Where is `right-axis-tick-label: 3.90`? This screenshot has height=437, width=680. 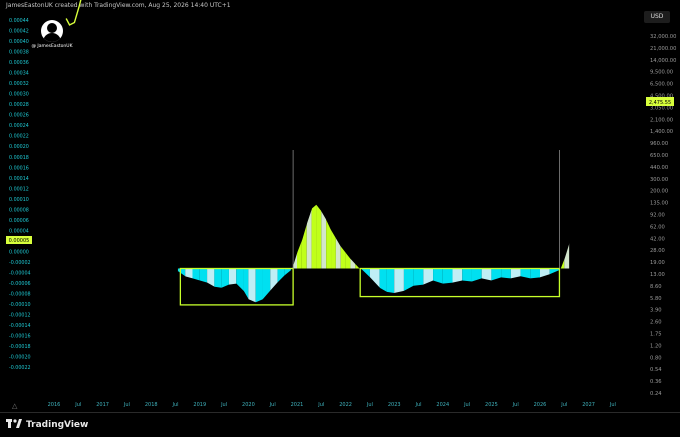 right-axis-tick-label: 3.90 is located at coordinates (656, 311).